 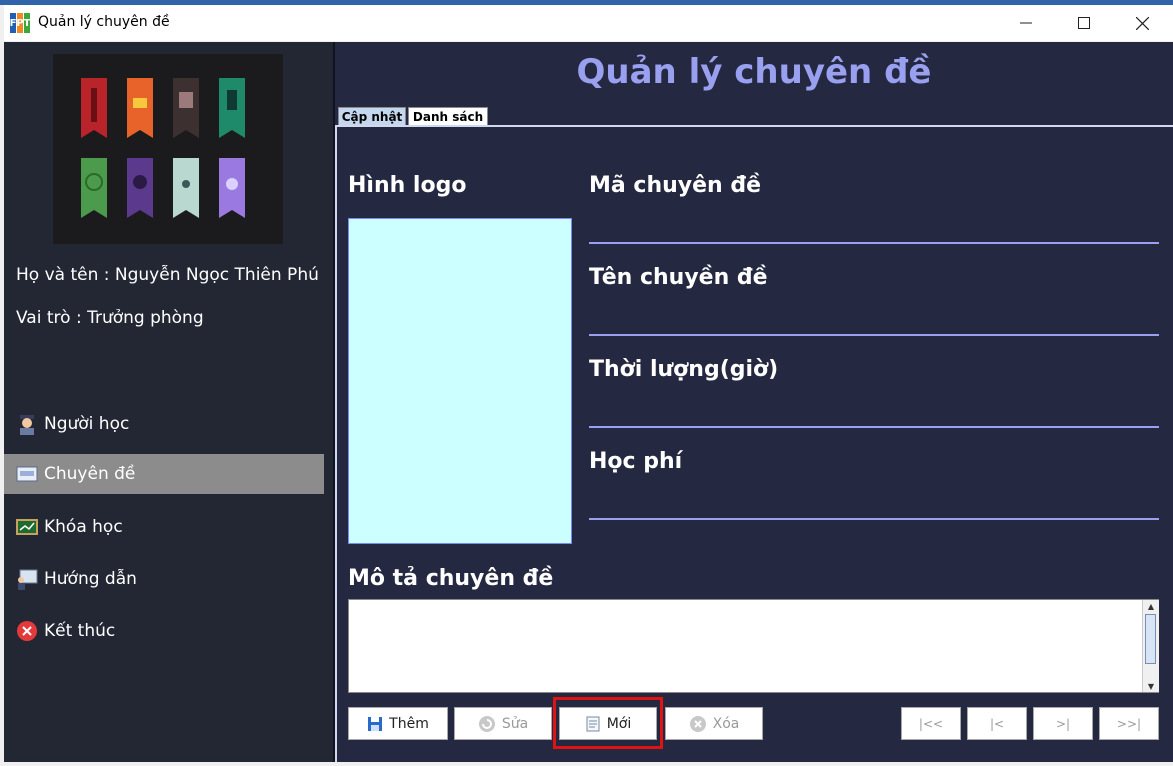 I want to click on delete-icon, so click(x=697, y=723).